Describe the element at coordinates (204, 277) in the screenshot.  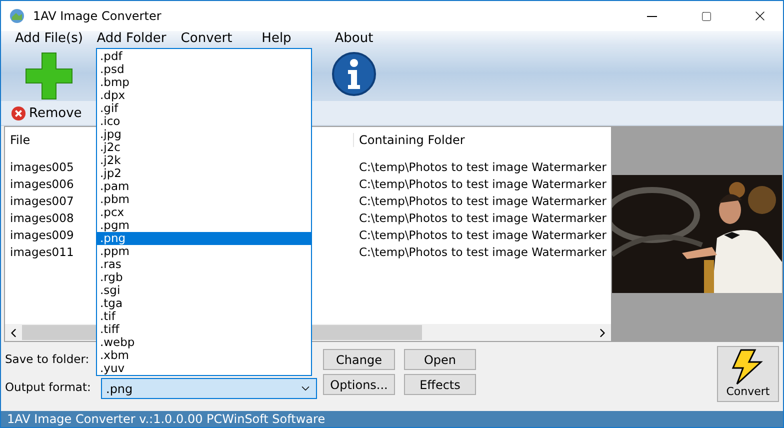
I see `dropdown-option: .rgb` at that location.